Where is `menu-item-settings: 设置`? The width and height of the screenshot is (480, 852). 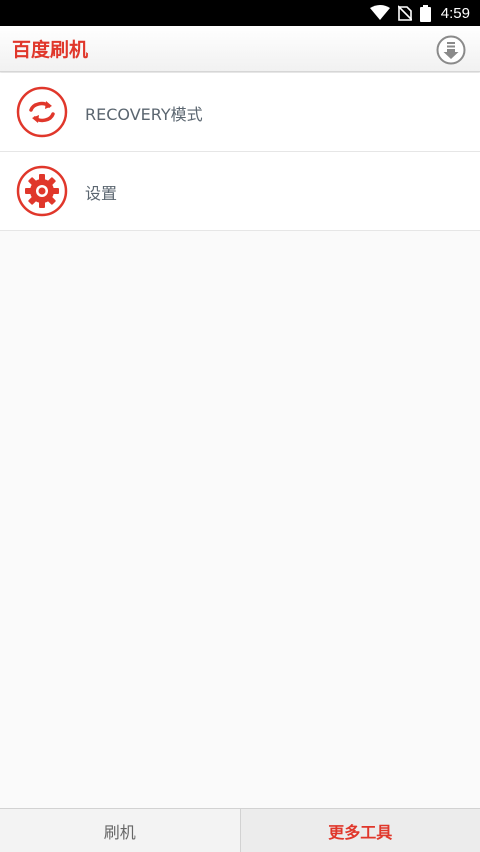 menu-item-settings: 设置 is located at coordinates (240, 191).